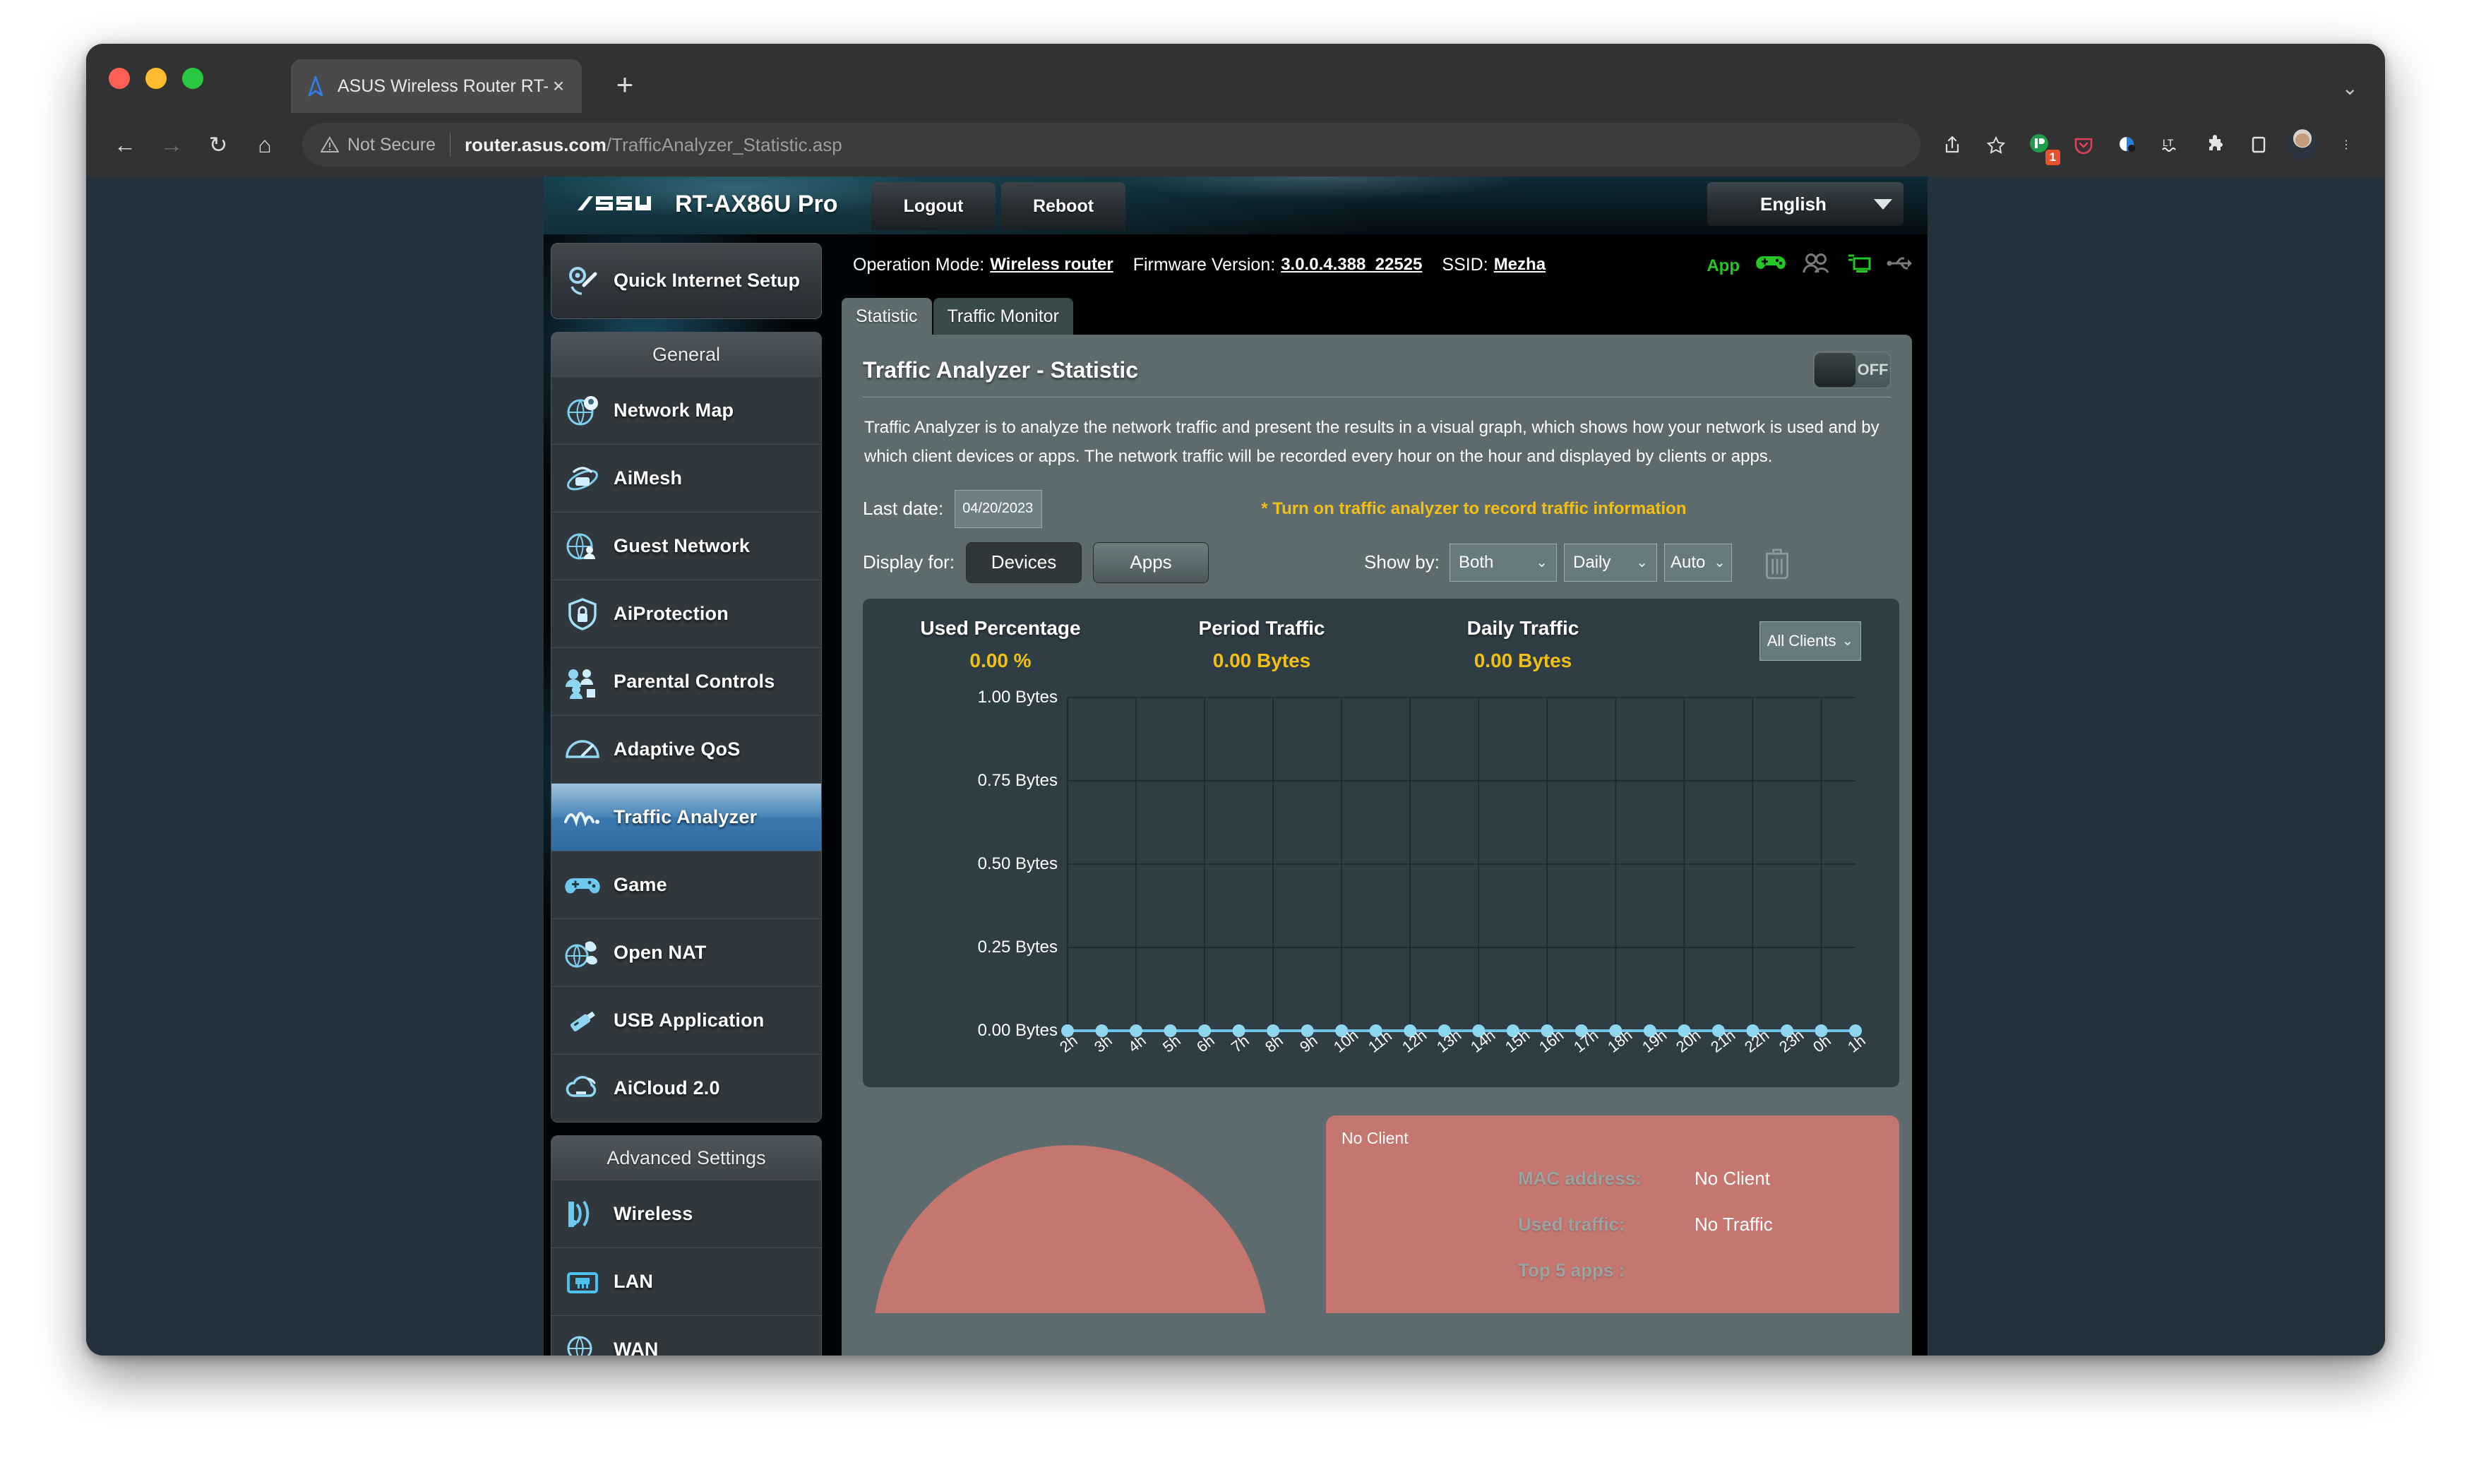 The width and height of the screenshot is (2474, 1484). What do you see at coordinates (2040, 146) in the screenshot?
I see `extension-green-icon: 1` at bounding box center [2040, 146].